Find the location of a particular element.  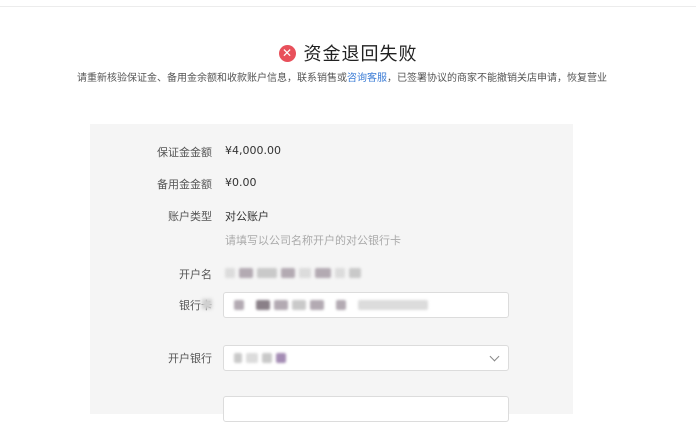

reserve-value: ¥0.00 is located at coordinates (241, 182).